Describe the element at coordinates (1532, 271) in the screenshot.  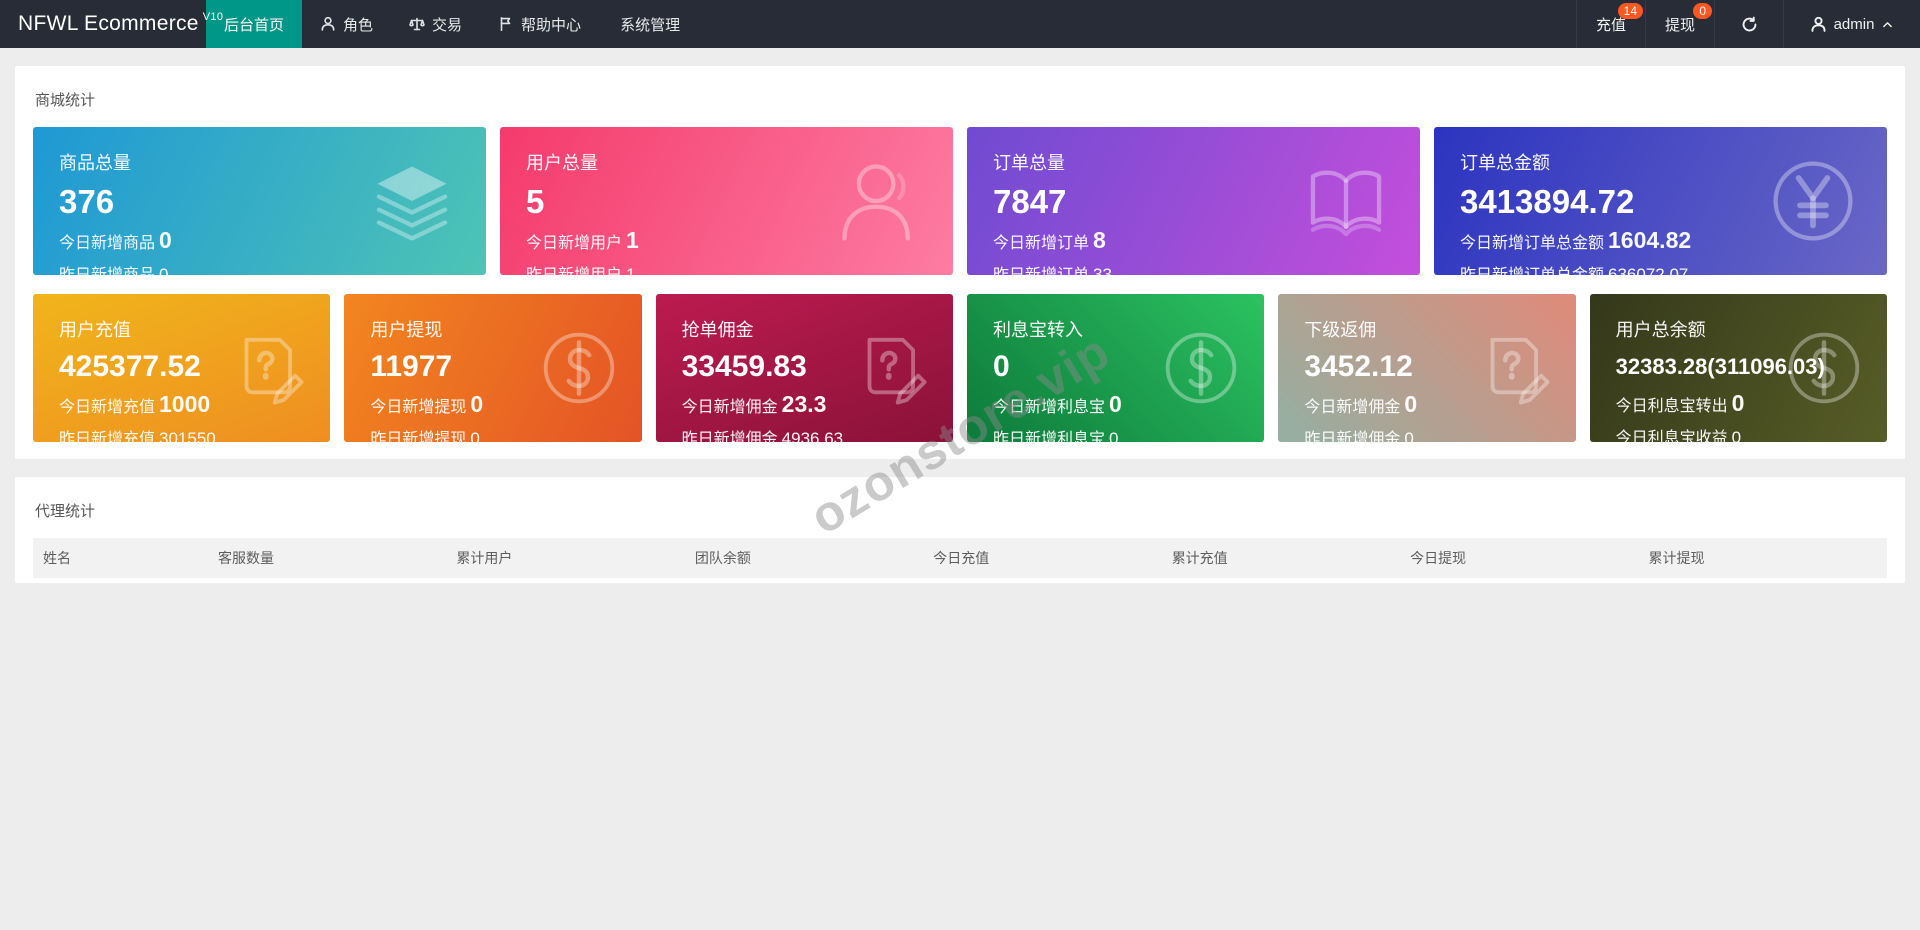
I see `stat-line-label: 昨日新增订单总金额` at that location.